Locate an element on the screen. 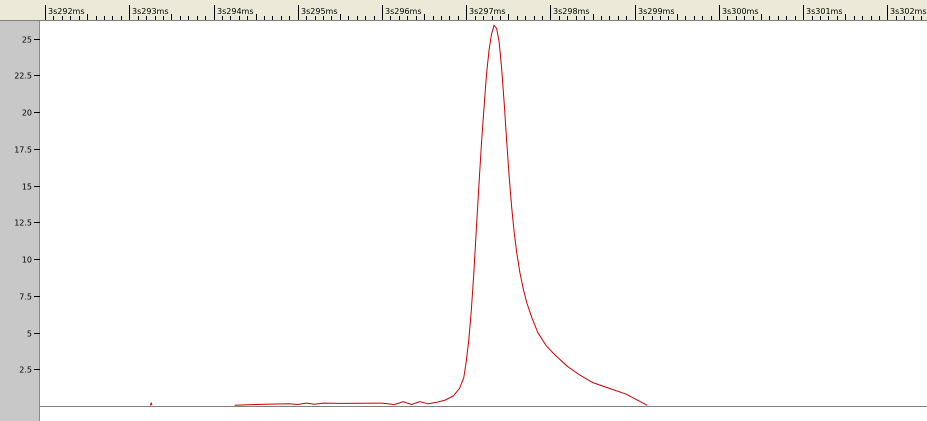 The width and height of the screenshot is (927, 421). time-ruler-label: 3s292ms is located at coordinates (66, 11).